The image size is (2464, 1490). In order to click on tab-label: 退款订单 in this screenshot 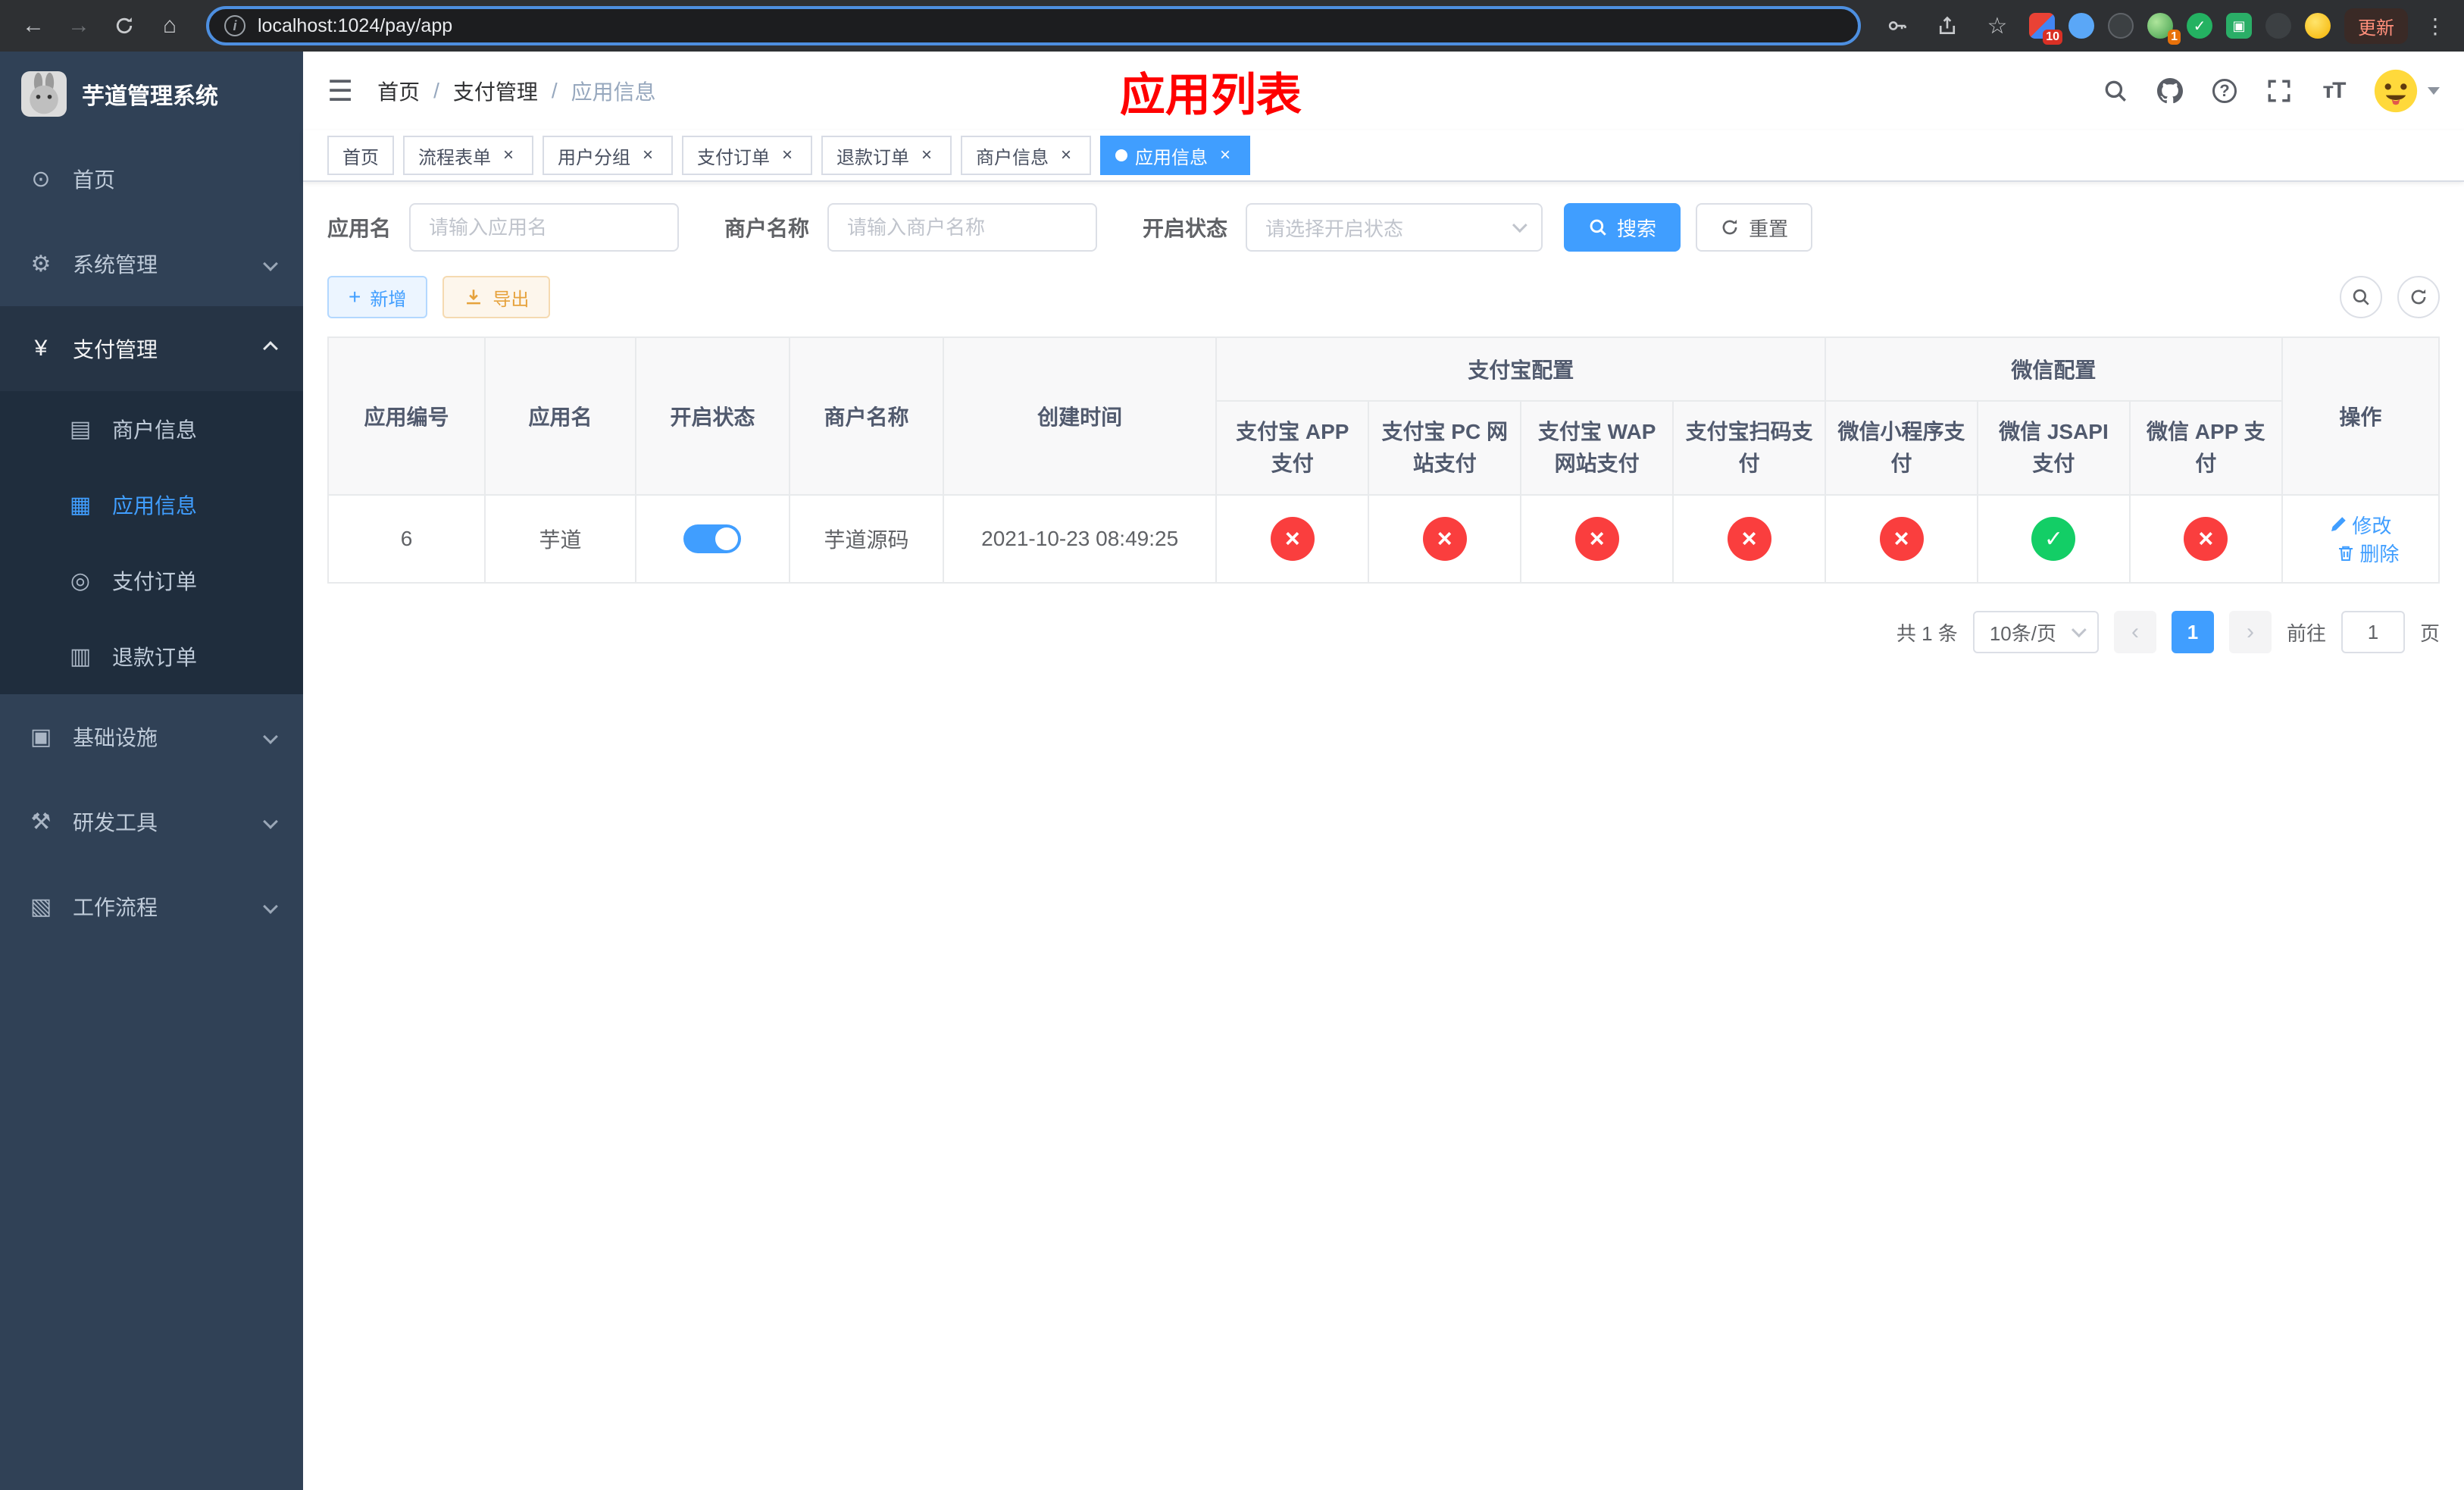, I will do `click(872, 157)`.